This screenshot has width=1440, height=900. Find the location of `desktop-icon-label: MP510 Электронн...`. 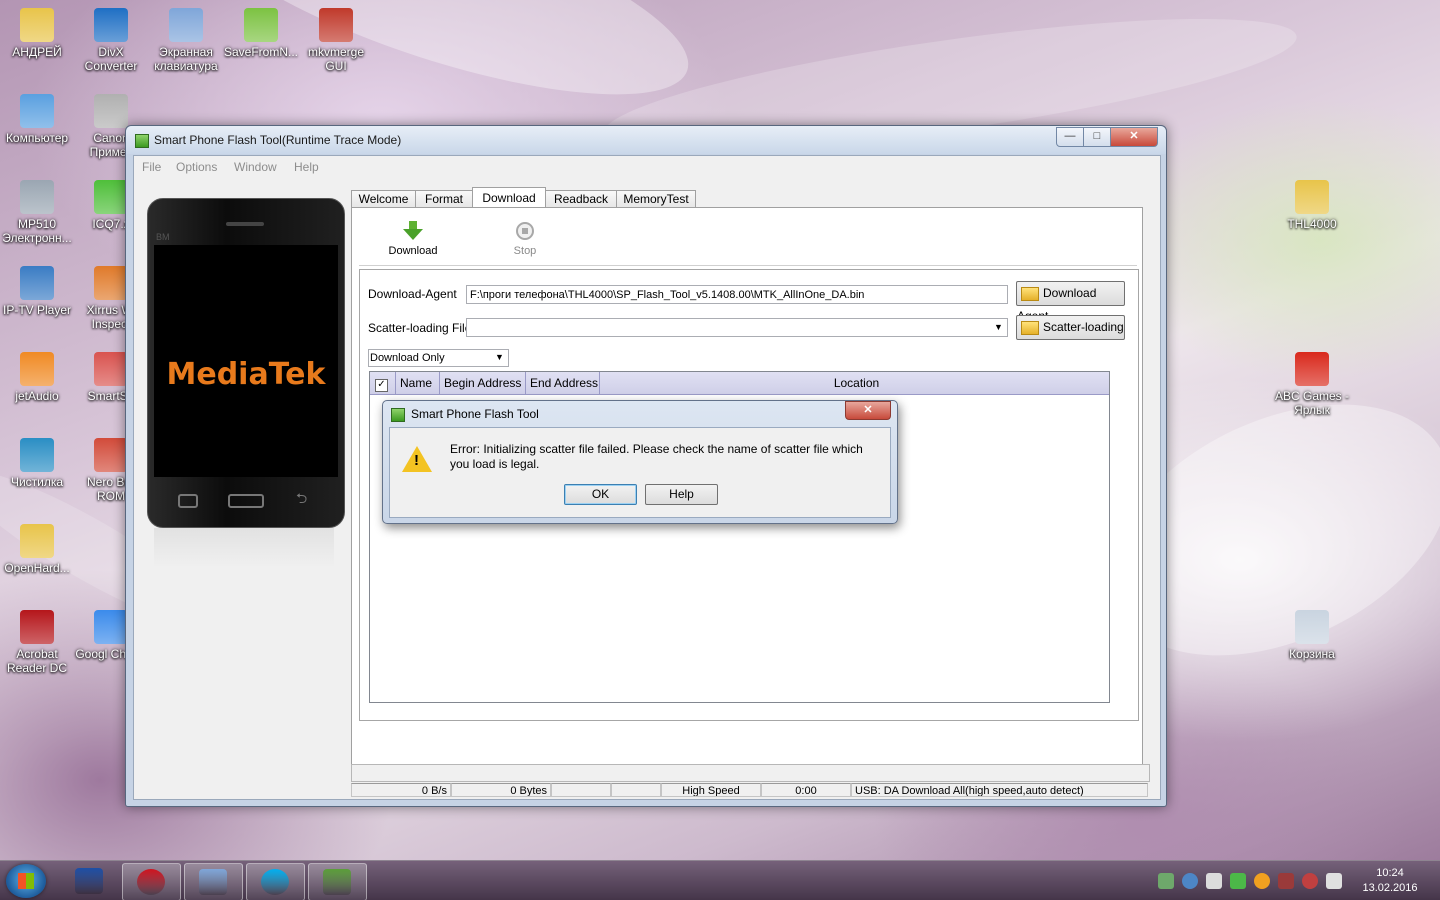

desktop-icon-label: MP510 Электронн... is located at coordinates (37, 231).